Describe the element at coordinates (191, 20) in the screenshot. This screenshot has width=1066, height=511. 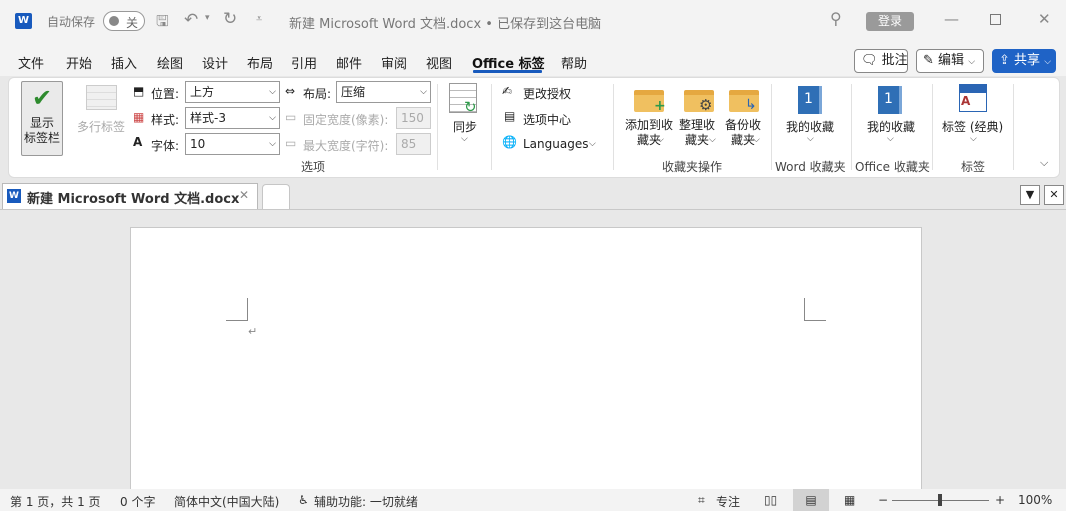
I see `undo-icon: ↶` at that location.